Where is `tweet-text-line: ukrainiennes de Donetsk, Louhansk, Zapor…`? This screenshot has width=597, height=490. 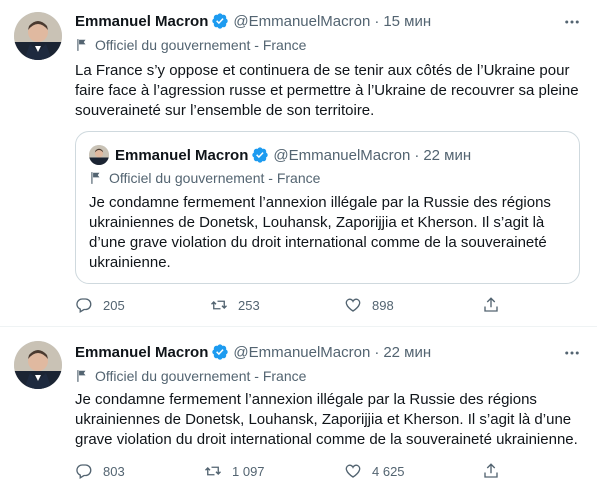
tweet-text-line: ukrainiennes de Donetsk, Louhansk, Zapor… is located at coordinates (323, 419).